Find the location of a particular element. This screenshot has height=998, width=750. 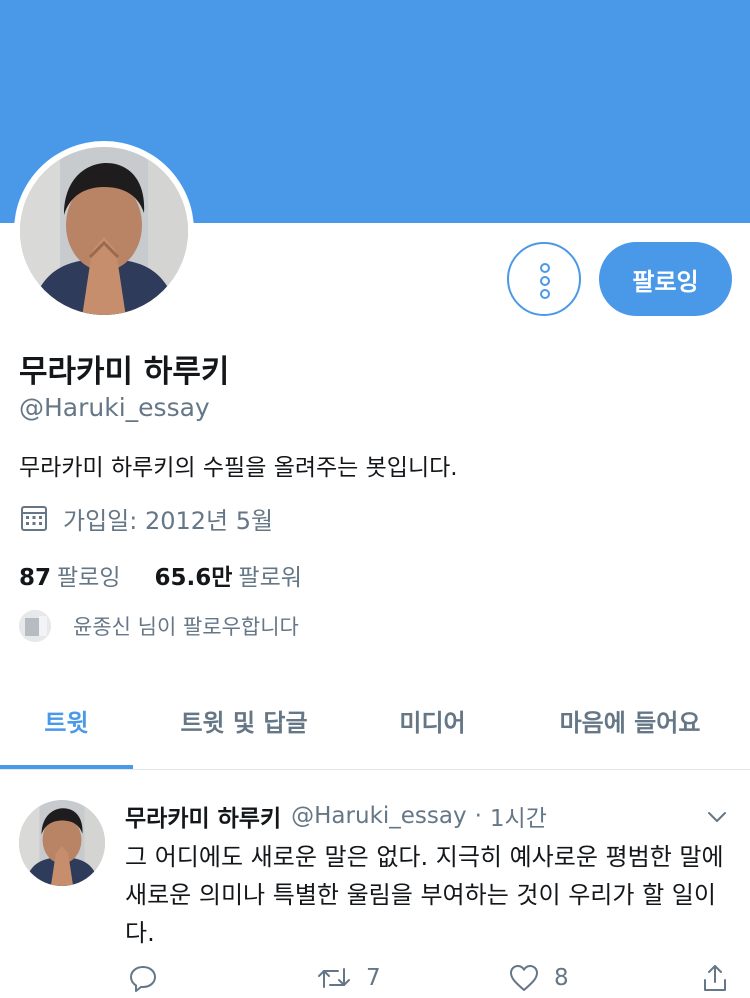

reply-icon is located at coordinates (143, 979).